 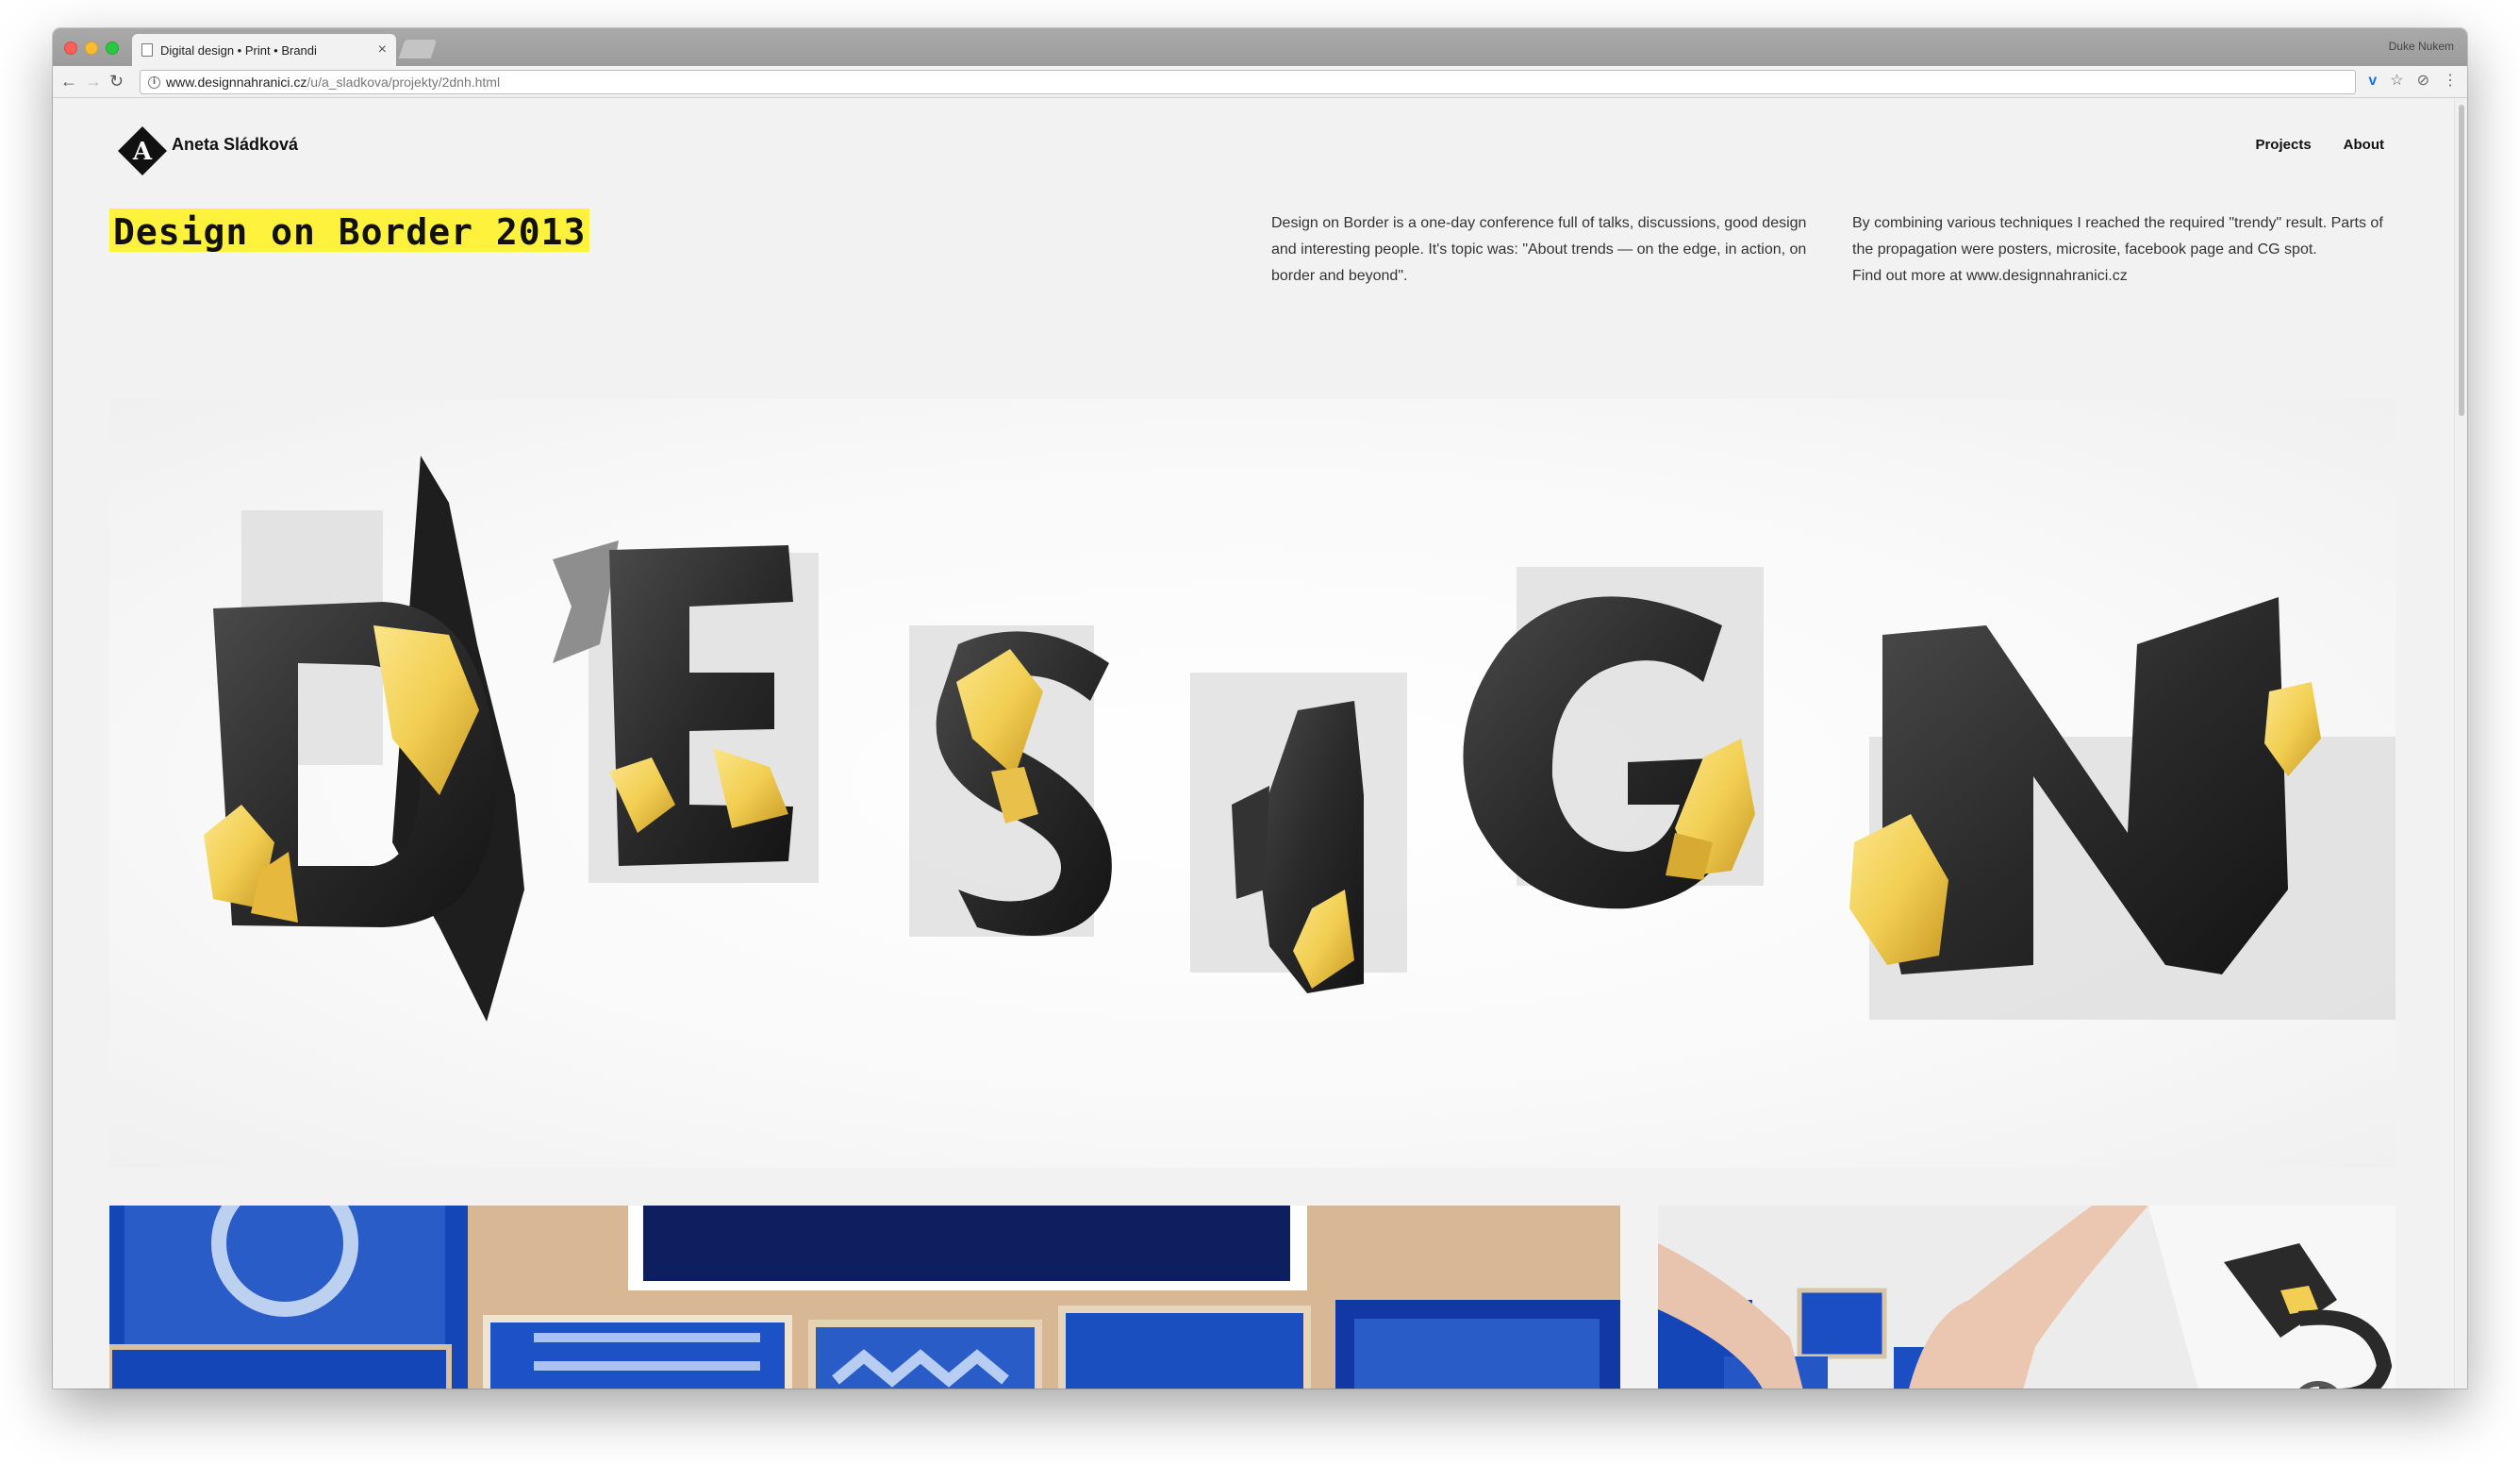 What do you see at coordinates (2421, 46) in the screenshot?
I see `profile-name: Duke Nukem` at bounding box center [2421, 46].